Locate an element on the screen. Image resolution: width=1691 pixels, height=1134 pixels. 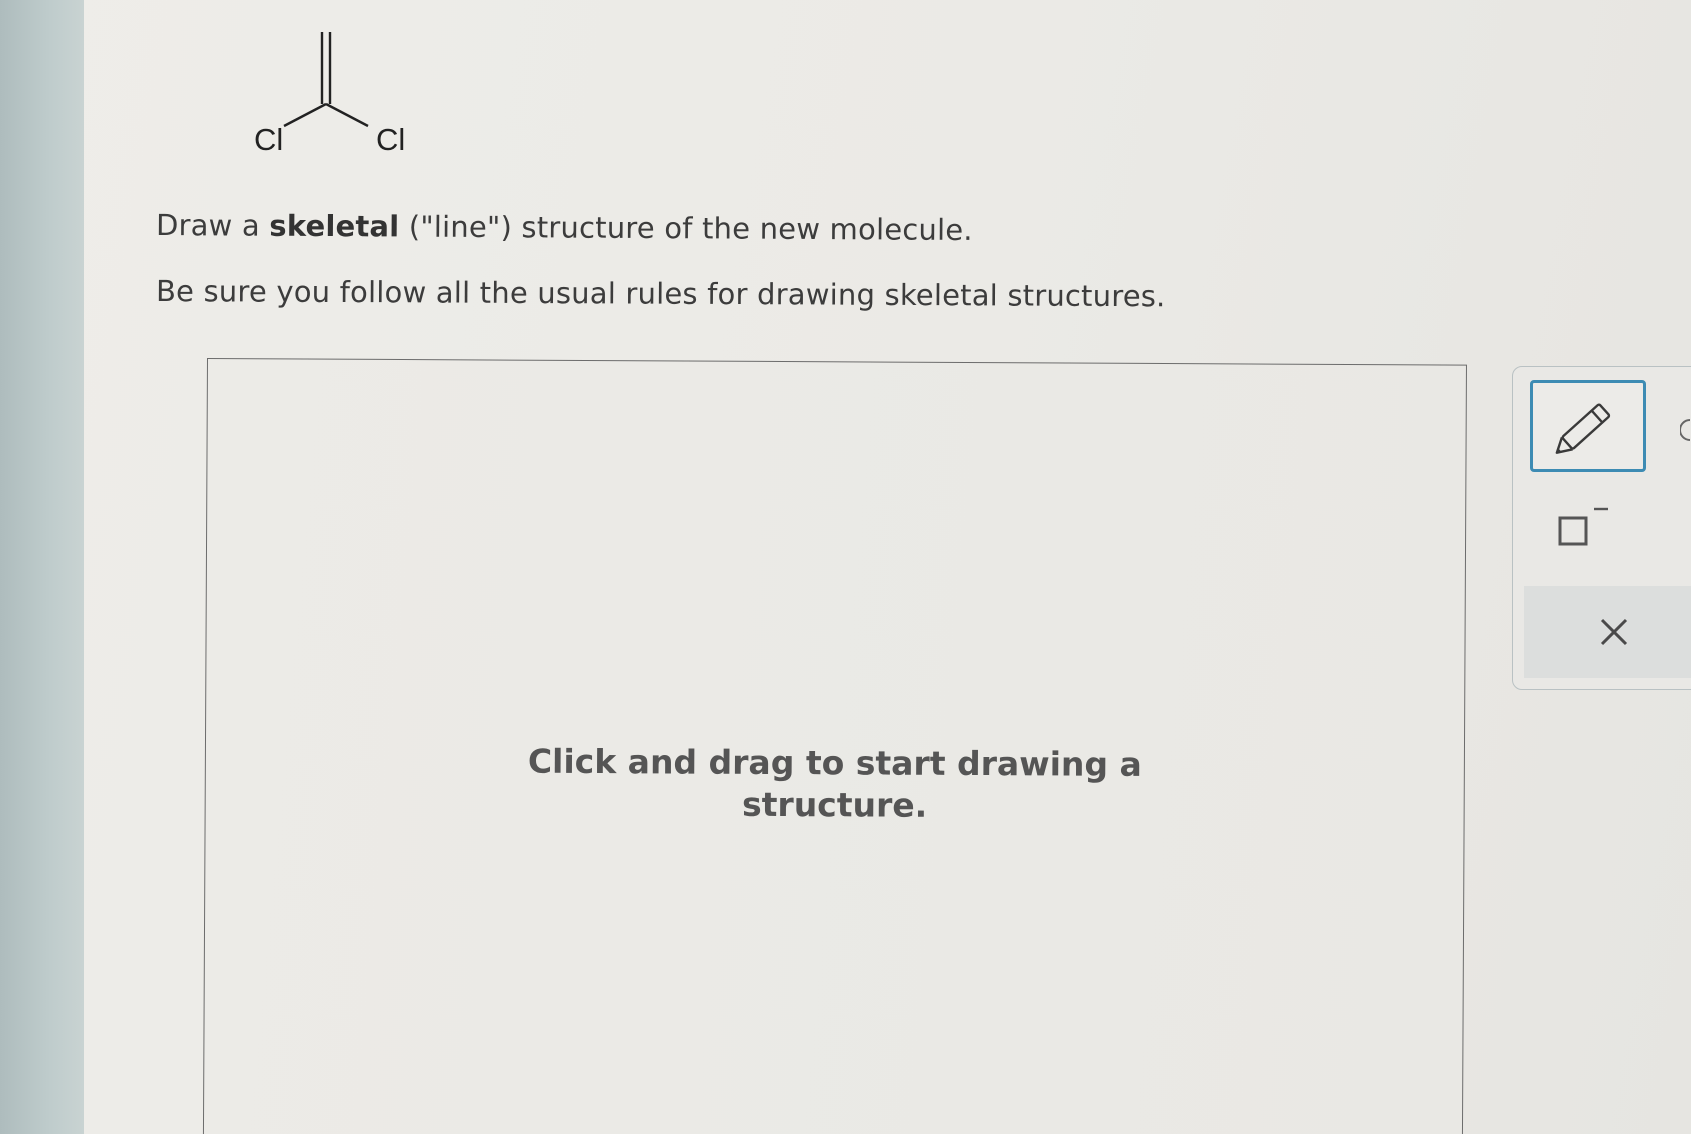
canvas-hint-line-2: structure. is located at coordinates (834, 804).